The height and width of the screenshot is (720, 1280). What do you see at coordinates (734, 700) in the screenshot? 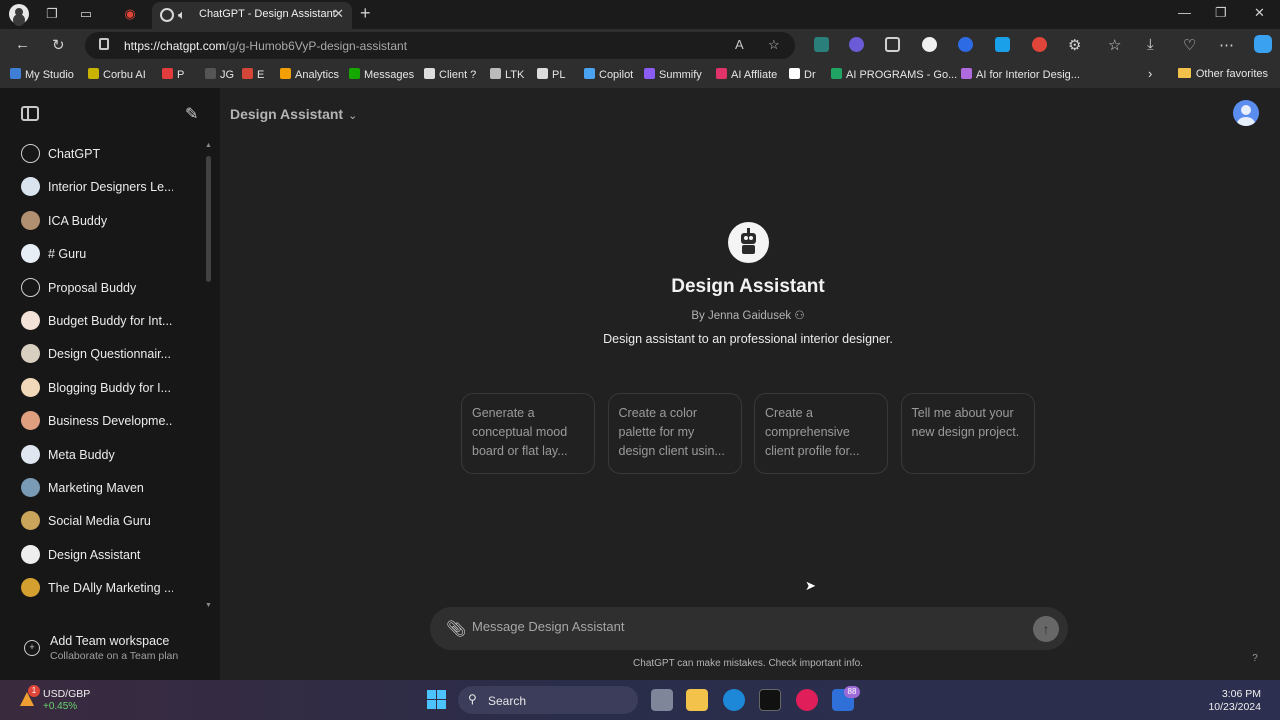
I see `edge-icon` at bounding box center [734, 700].